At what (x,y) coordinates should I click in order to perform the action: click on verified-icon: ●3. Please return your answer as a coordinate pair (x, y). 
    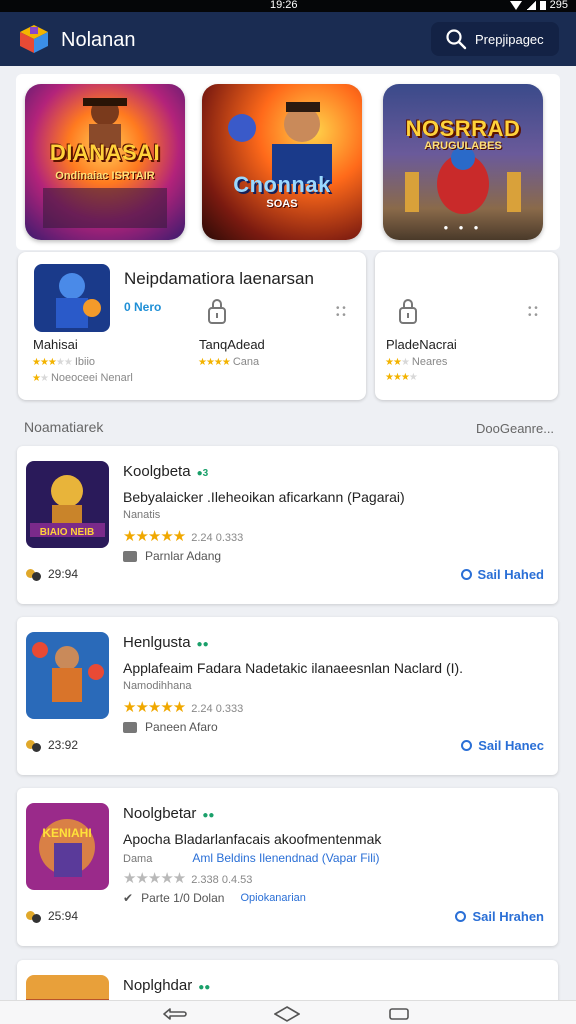
    Looking at the image, I should click on (202, 473).